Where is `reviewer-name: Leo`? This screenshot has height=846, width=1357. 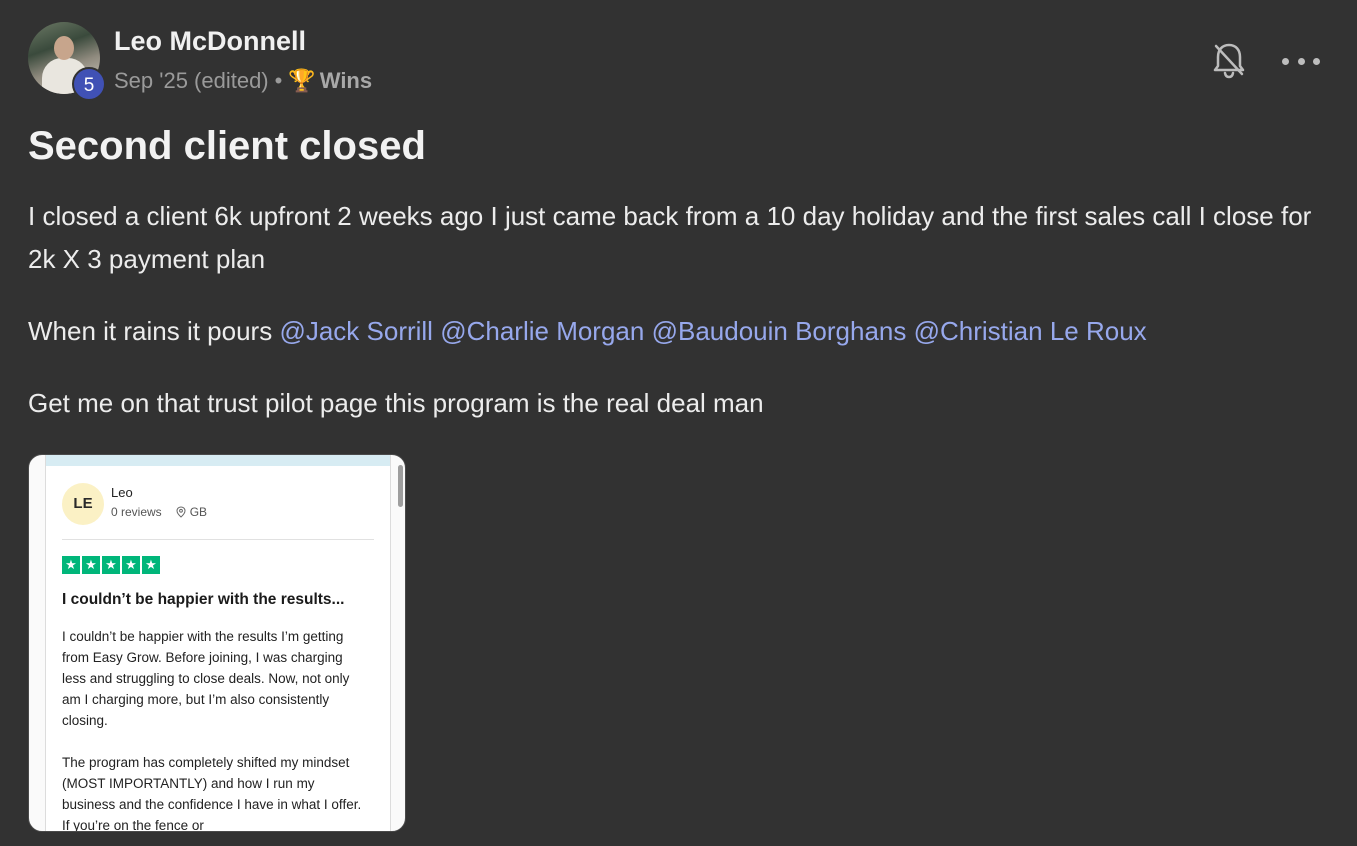 reviewer-name: Leo is located at coordinates (122, 492).